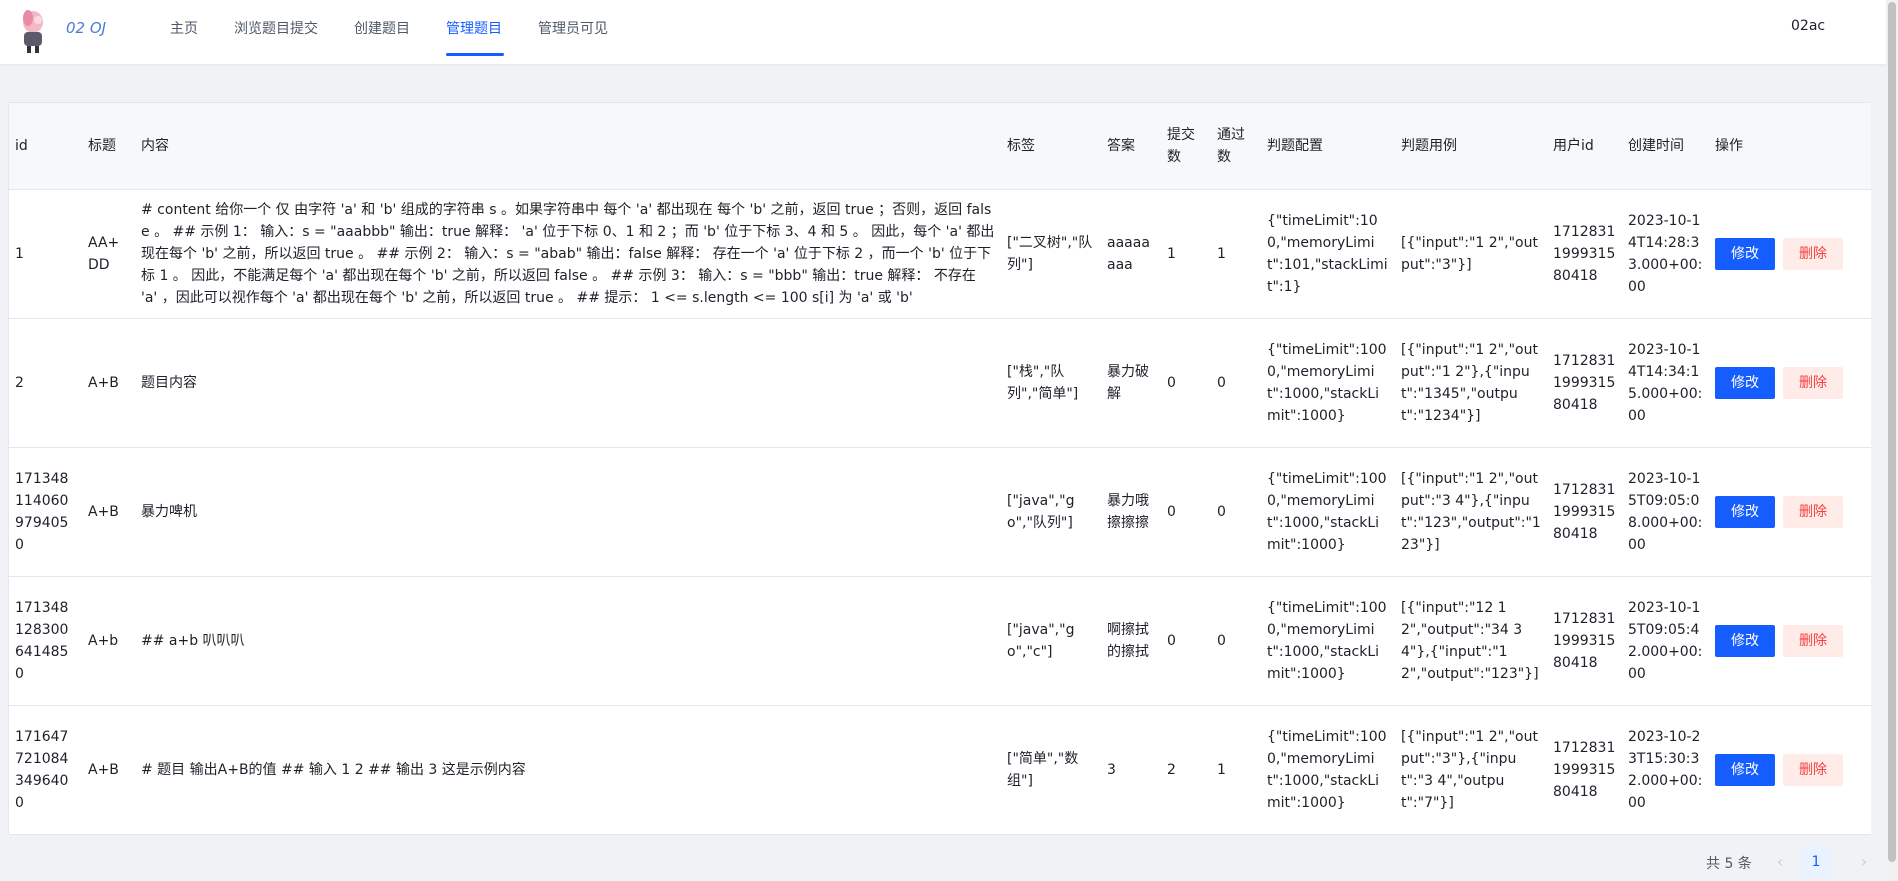 The image size is (1898, 881). What do you see at coordinates (475, 54) in the screenshot?
I see `nav-active-indicator` at bounding box center [475, 54].